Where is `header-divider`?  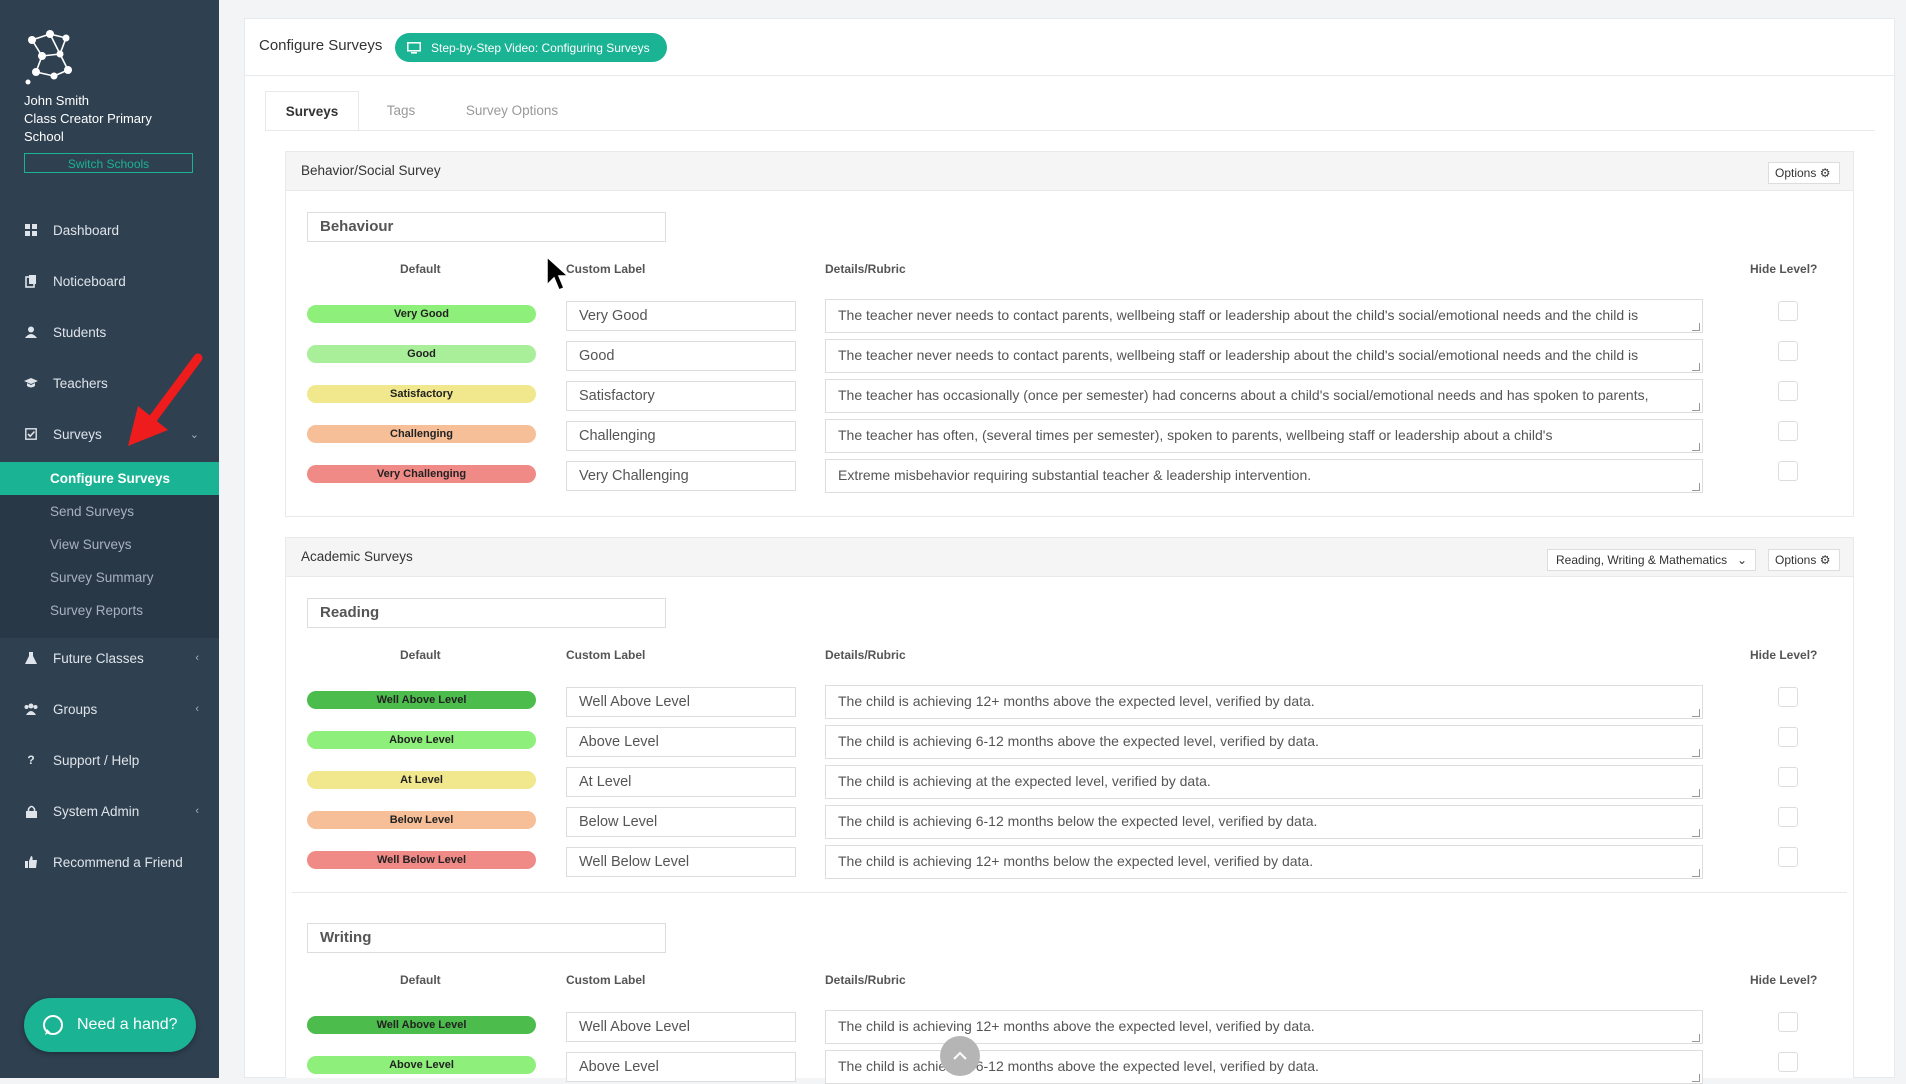 header-divider is located at coordinates (1069, 75).